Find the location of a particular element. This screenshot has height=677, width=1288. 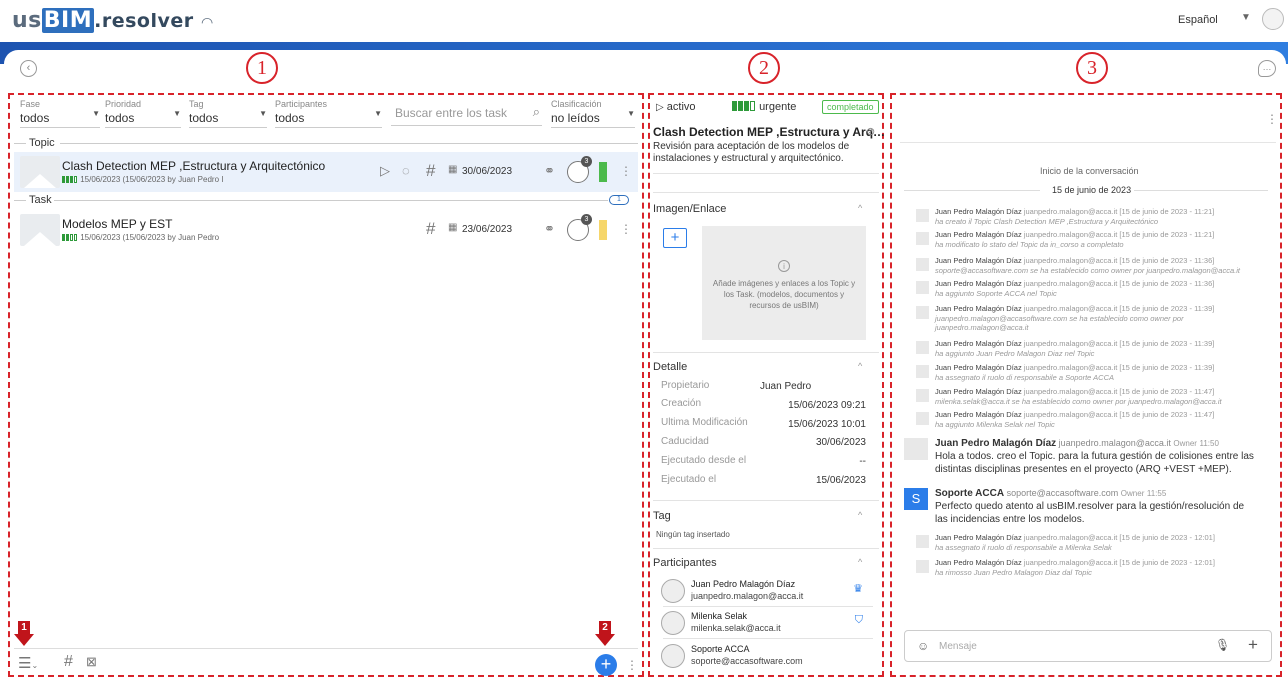

avatar: S is located at coordinates (916, 499).